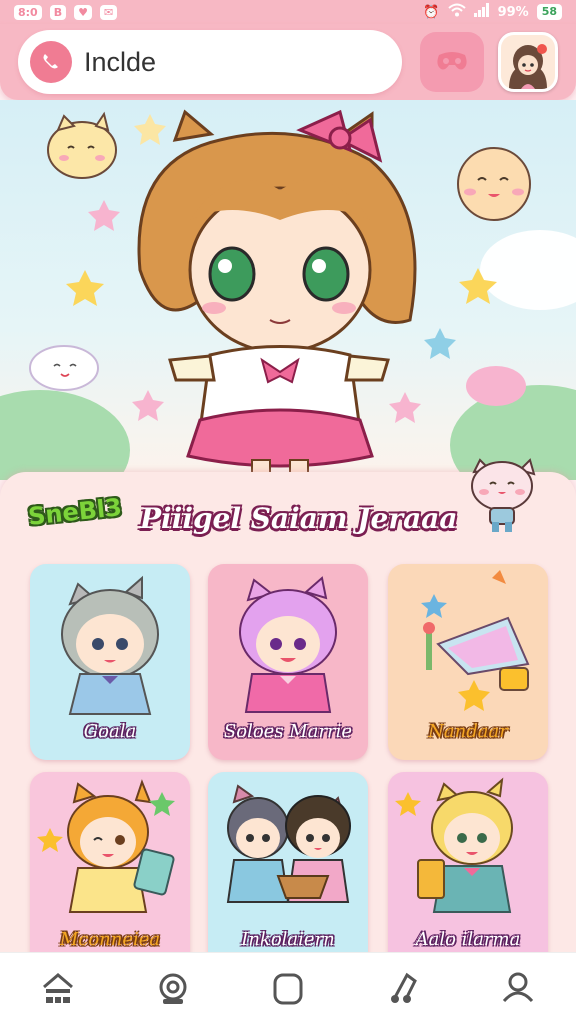  Describe the element at coordinates (496, 386) in the screenshot. I see `pink-cloud` at that location.